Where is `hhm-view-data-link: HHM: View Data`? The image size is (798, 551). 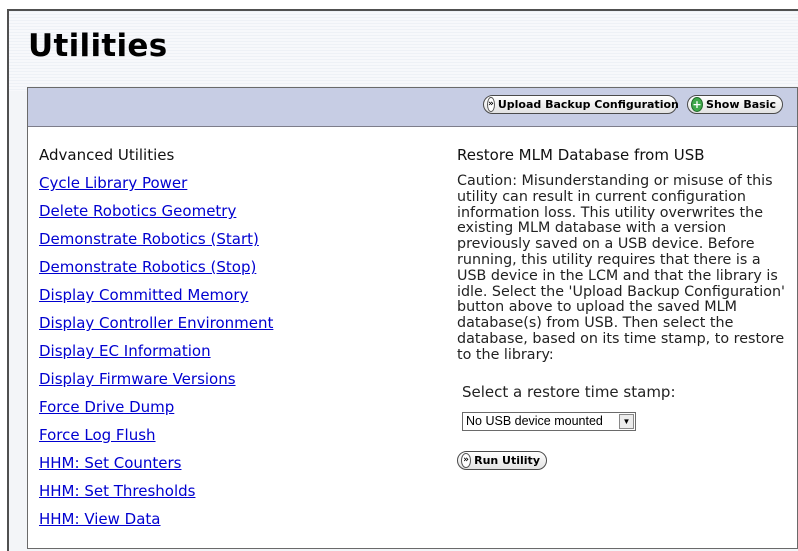 hhm-view-data-link: HHM: View Data is located at coordinates (239, 524).